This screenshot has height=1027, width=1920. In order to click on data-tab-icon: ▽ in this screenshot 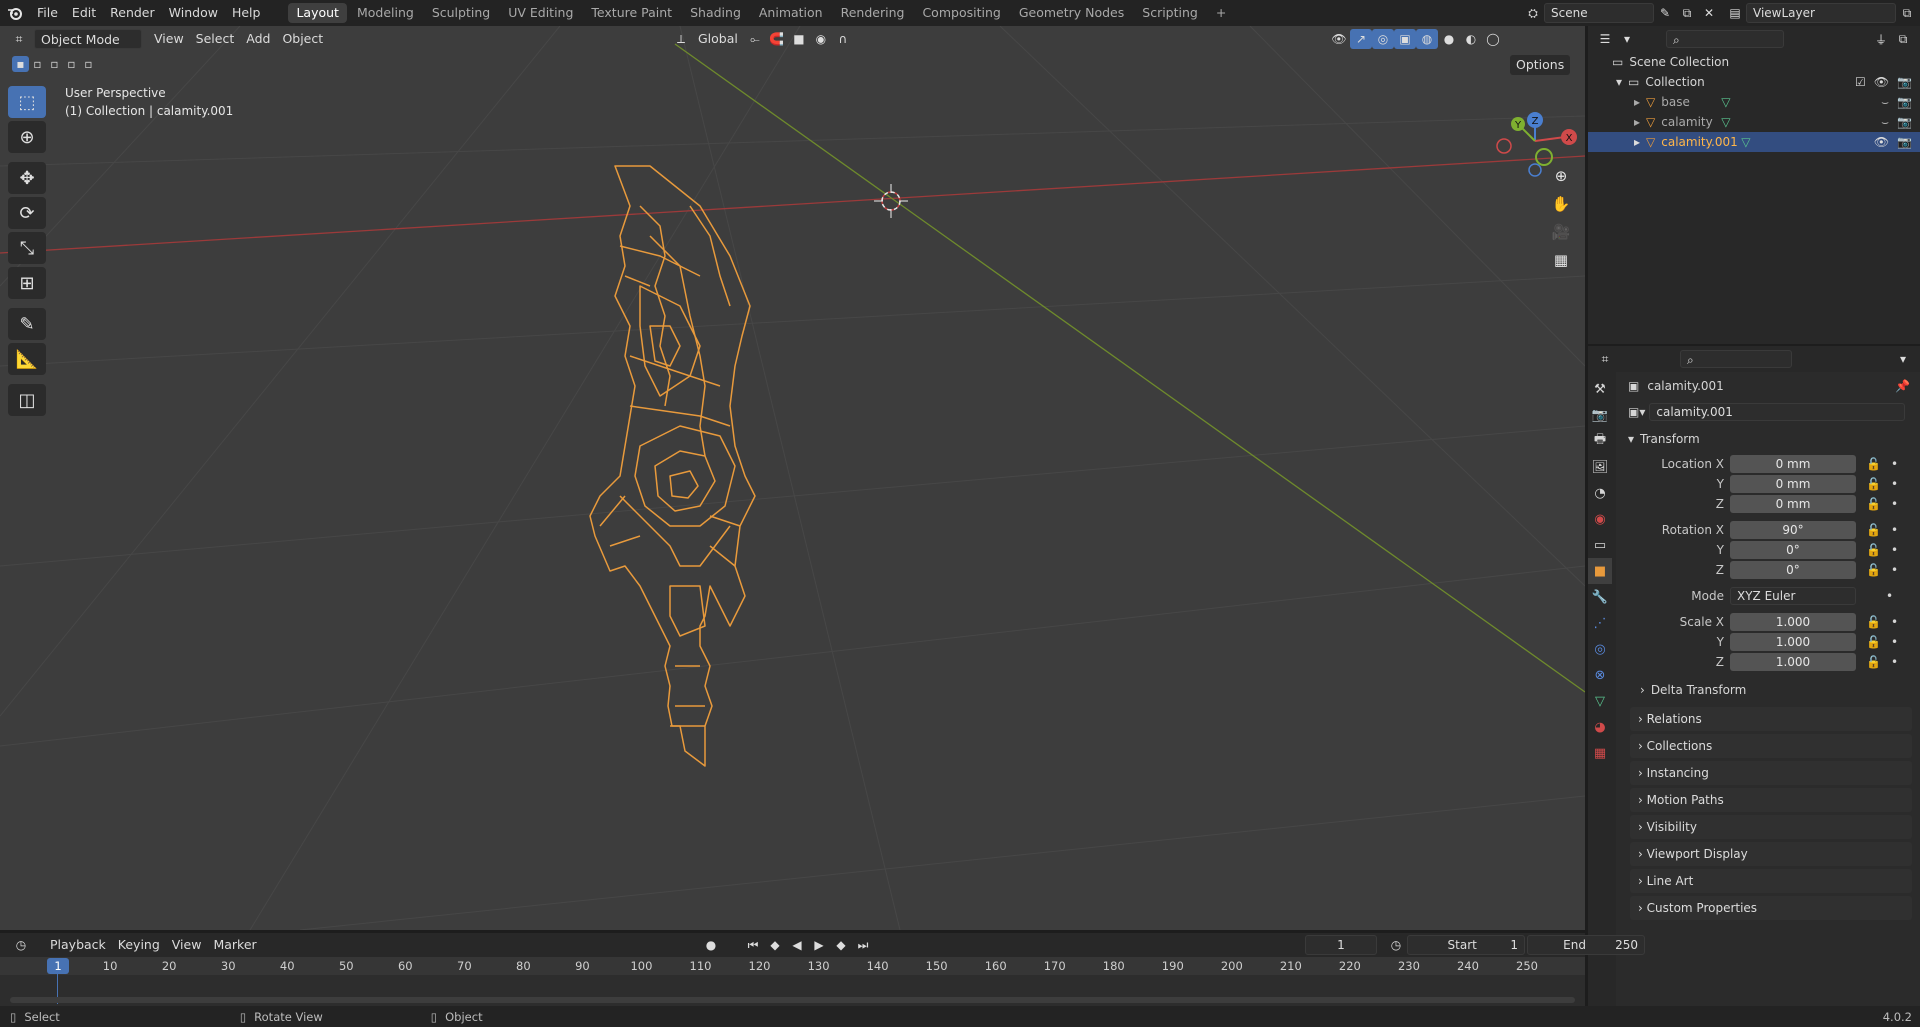, I will do `click(1600, 701)`.